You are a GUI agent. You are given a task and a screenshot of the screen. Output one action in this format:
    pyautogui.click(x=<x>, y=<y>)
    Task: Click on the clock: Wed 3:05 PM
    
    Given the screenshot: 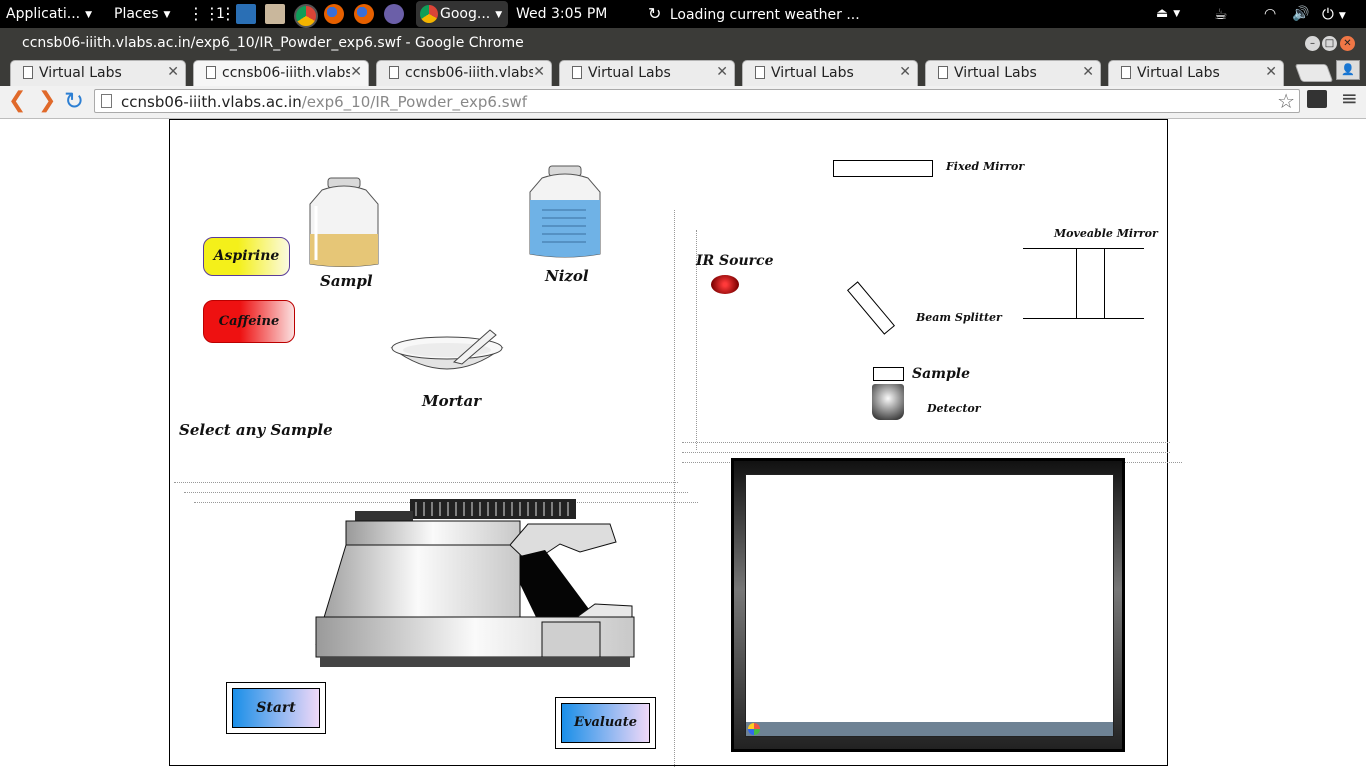 What is the action you would take?
    pyautogui.click(x=561, y=14)
    